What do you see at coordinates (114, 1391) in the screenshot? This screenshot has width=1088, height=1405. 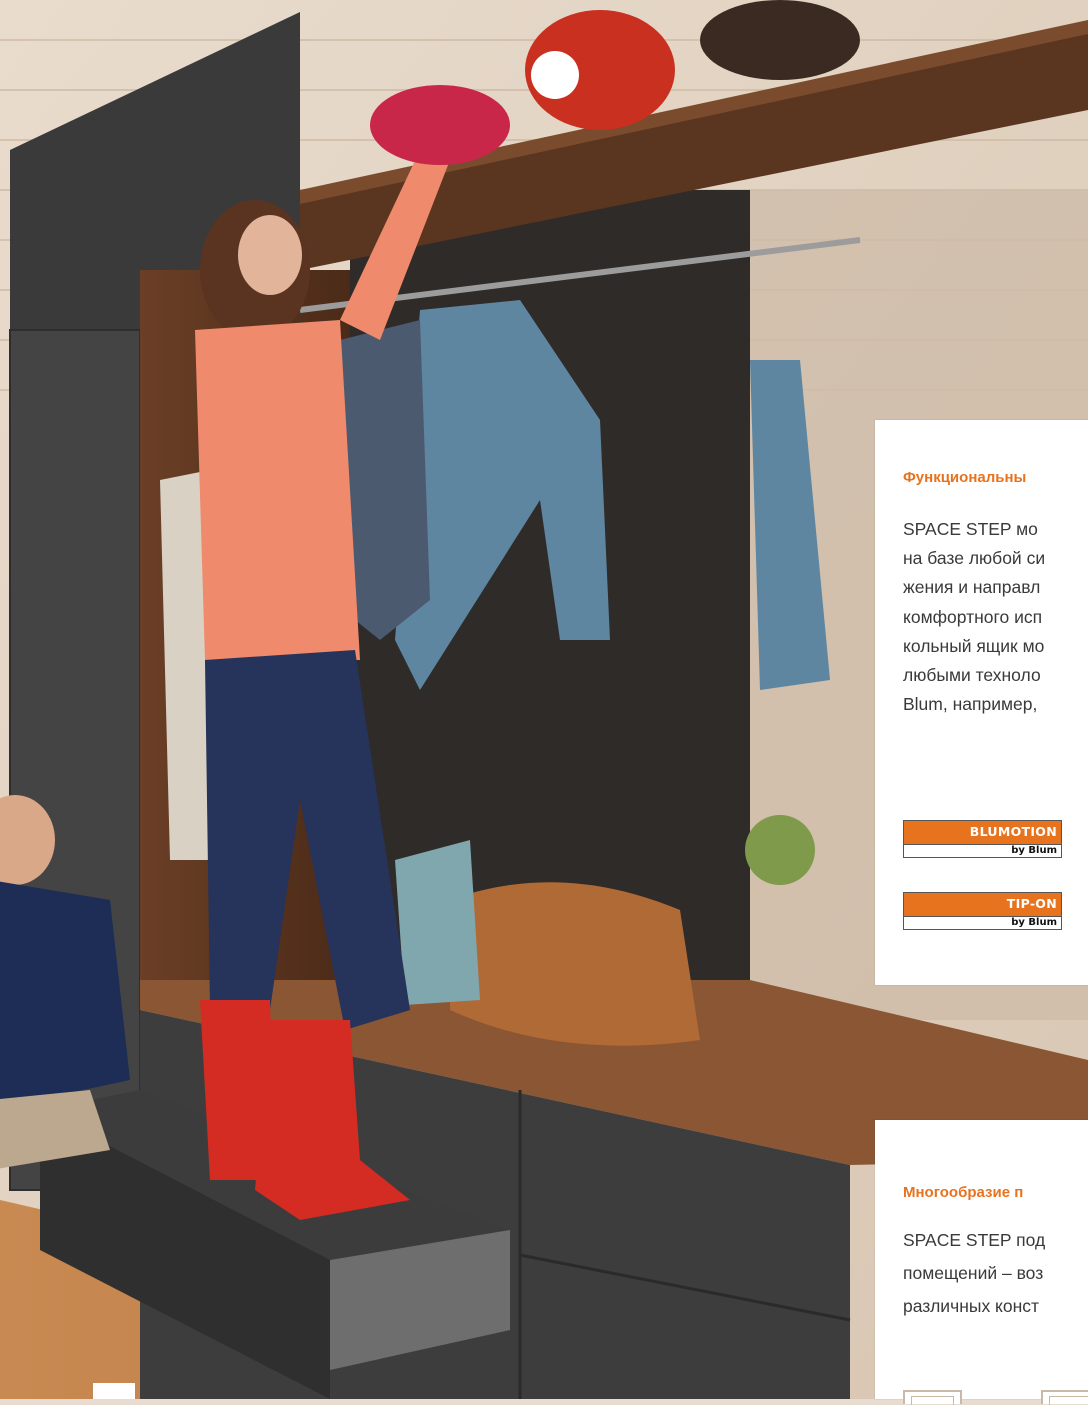 I see `page-number-mark` at bounding box center [114, 1391].